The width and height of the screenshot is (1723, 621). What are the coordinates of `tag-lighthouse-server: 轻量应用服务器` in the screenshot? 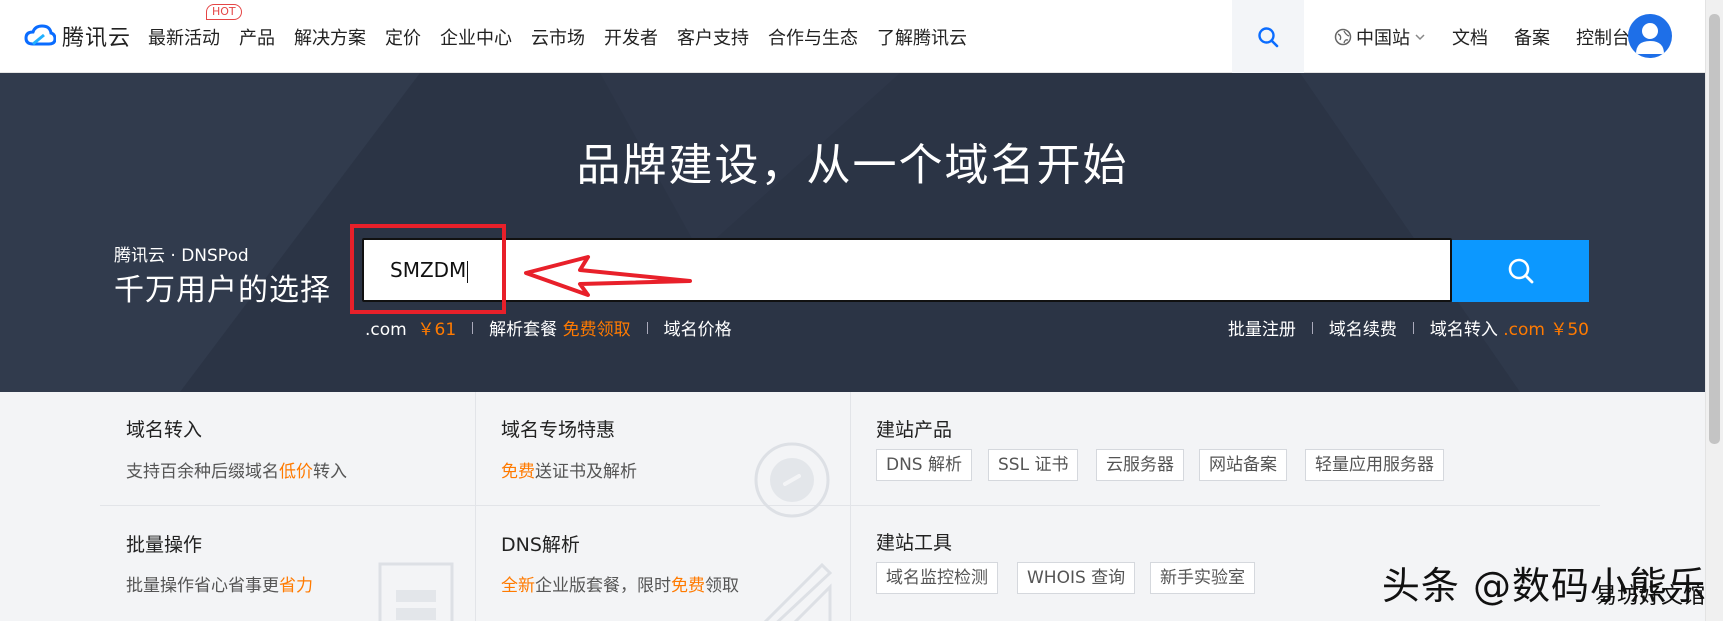 It's located at (1374, 465).